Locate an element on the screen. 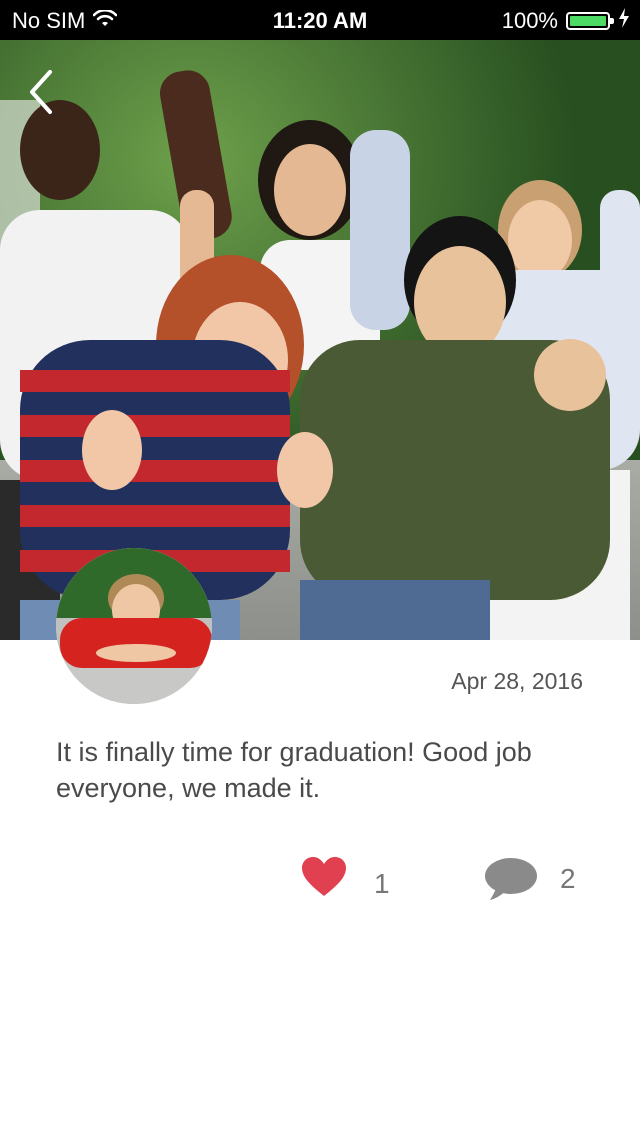 The height and width of the screenshot is (1136, 640). status-right: 100% is located at coordinates (566, 21).